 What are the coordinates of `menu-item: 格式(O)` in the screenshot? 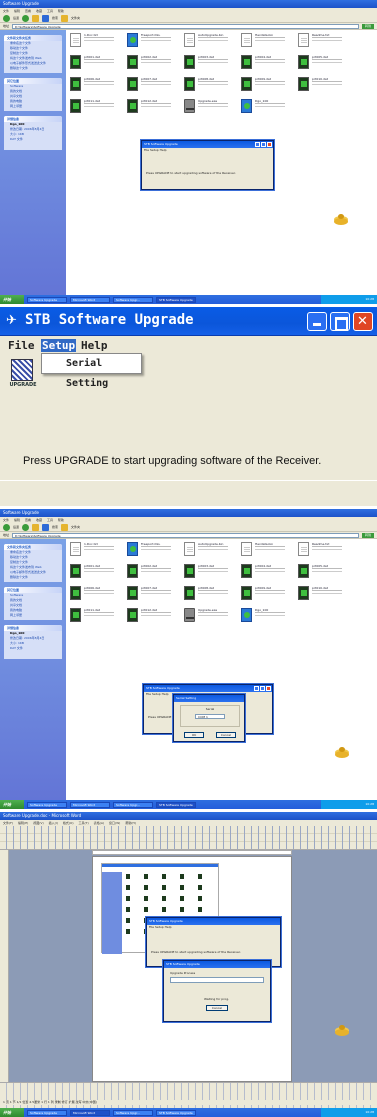 It's located at (68, 823).